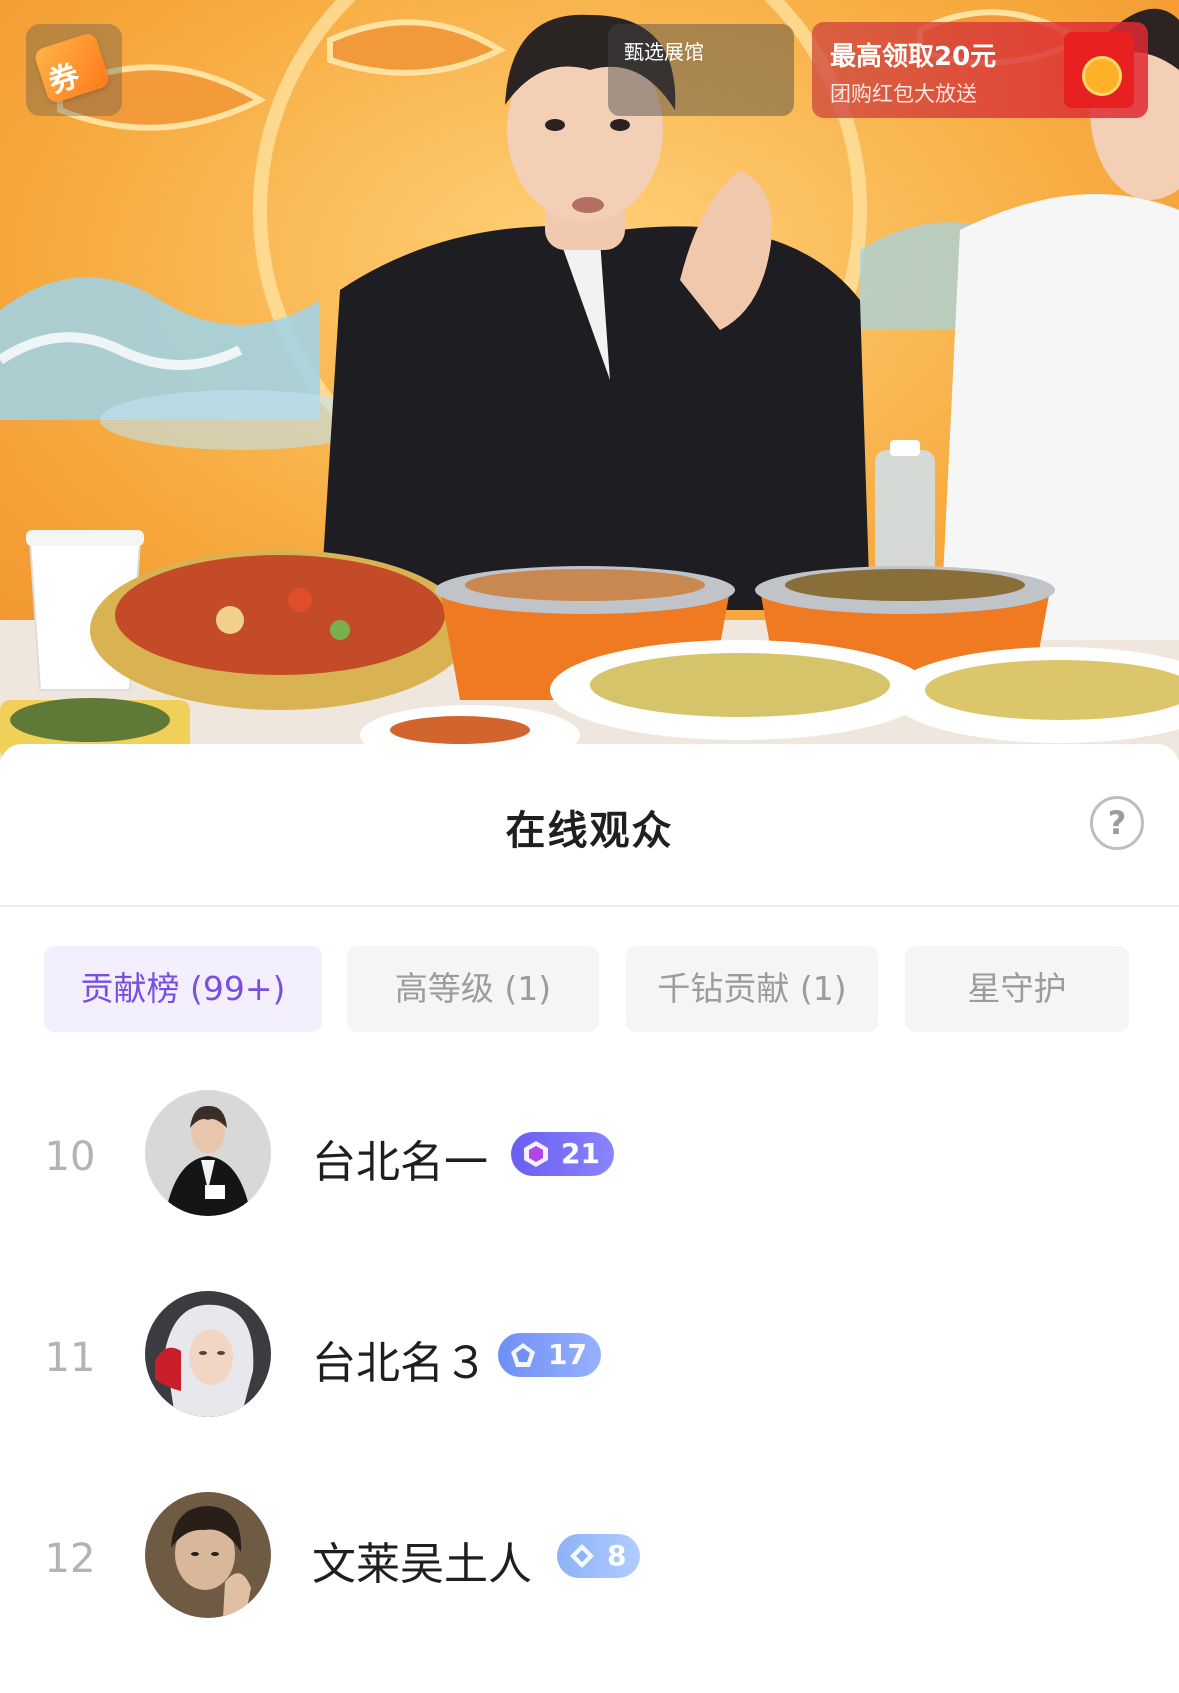 Image resolution: width=1179 pixels, height=1693 pixels. Describe the element at coordinates (70, 1559) in the screenshot. I see `rank-number: 12` at that location.